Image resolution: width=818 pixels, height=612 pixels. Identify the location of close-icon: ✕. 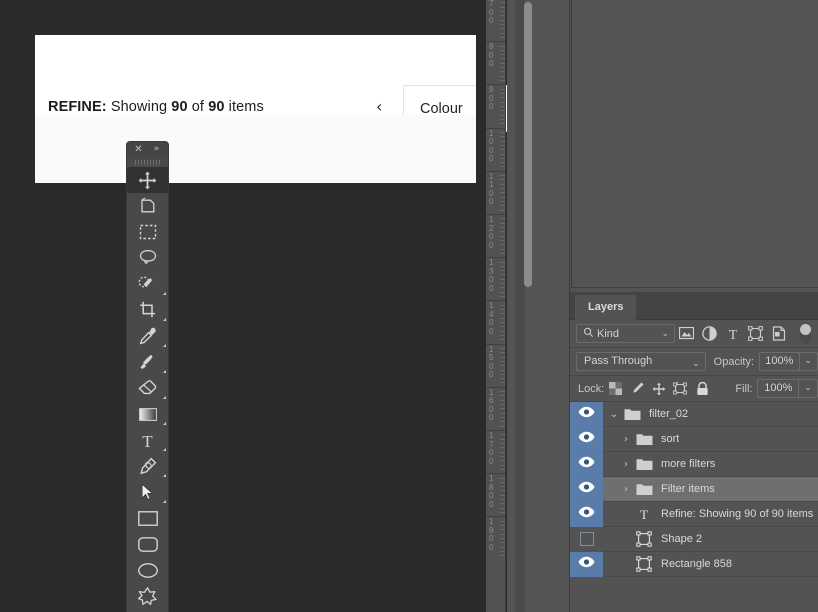
(138, 149).